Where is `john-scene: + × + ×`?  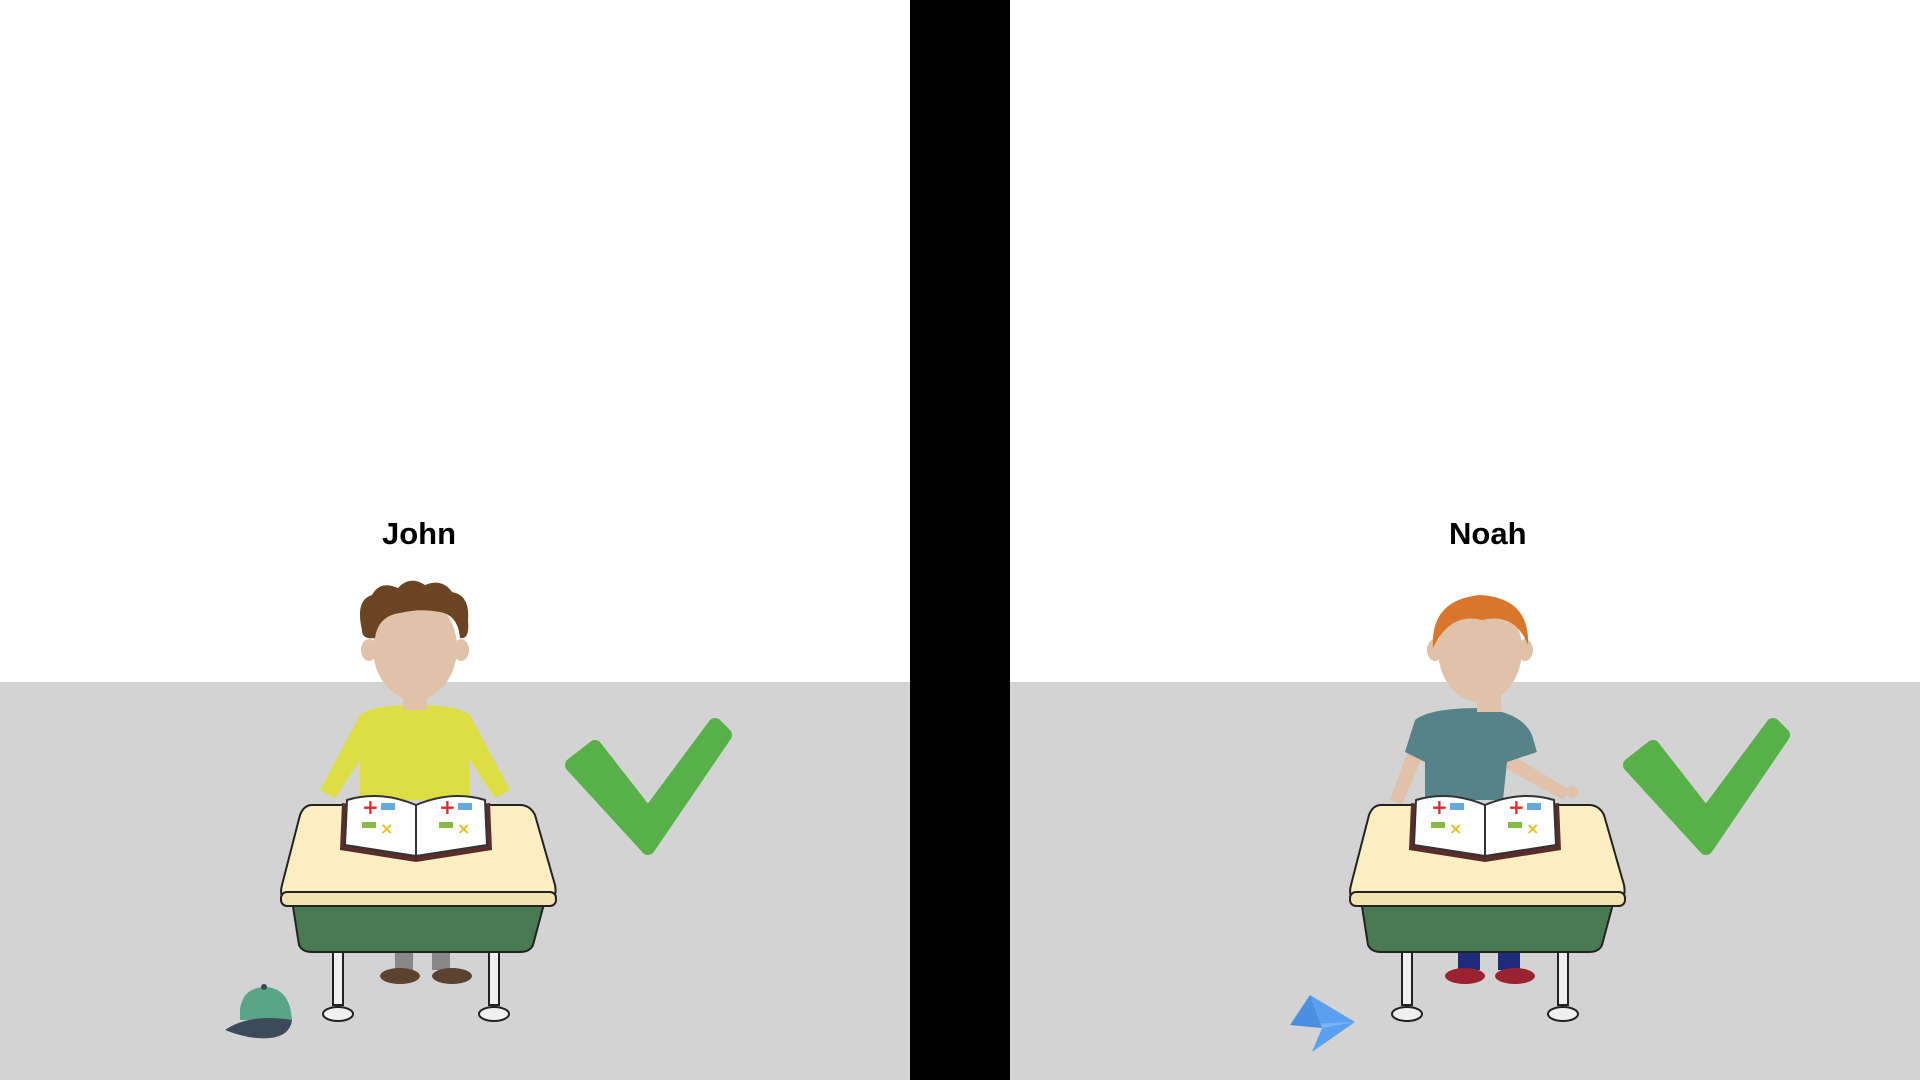 john-scene: + × + × is located at coordinates (478, 809).